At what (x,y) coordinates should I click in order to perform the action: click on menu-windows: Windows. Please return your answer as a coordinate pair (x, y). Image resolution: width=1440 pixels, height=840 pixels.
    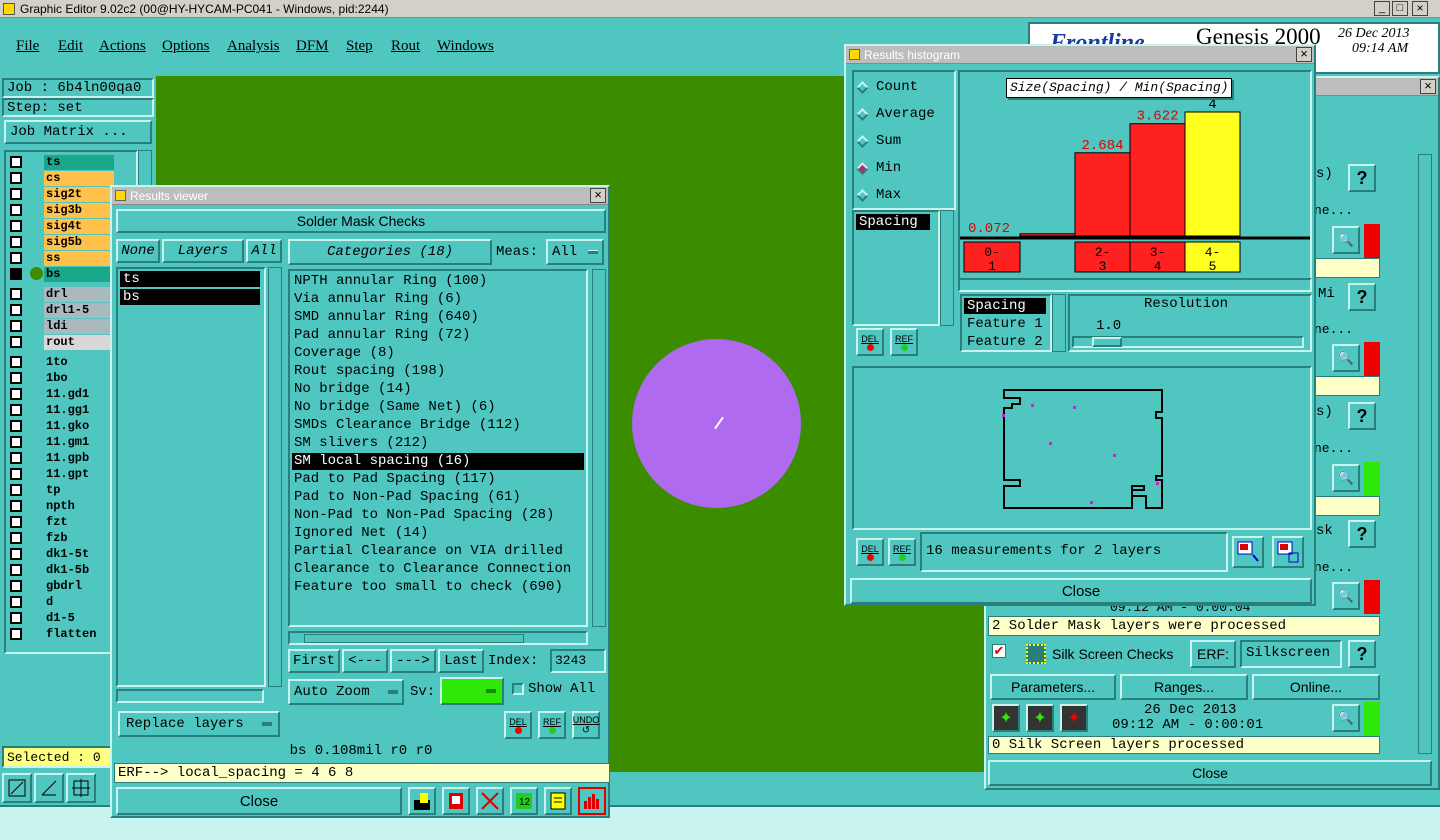
    Looking at the image, I should click on (465, 46).